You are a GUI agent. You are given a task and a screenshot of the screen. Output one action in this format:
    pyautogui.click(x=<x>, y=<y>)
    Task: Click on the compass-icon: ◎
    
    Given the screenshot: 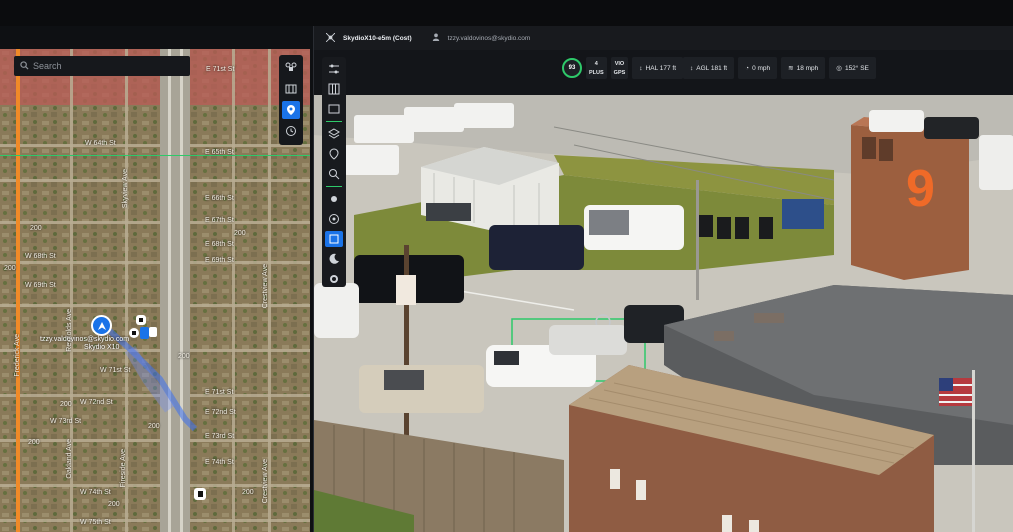 What is the action you would take?
    pyautogui.click(x=839, y=68)
    